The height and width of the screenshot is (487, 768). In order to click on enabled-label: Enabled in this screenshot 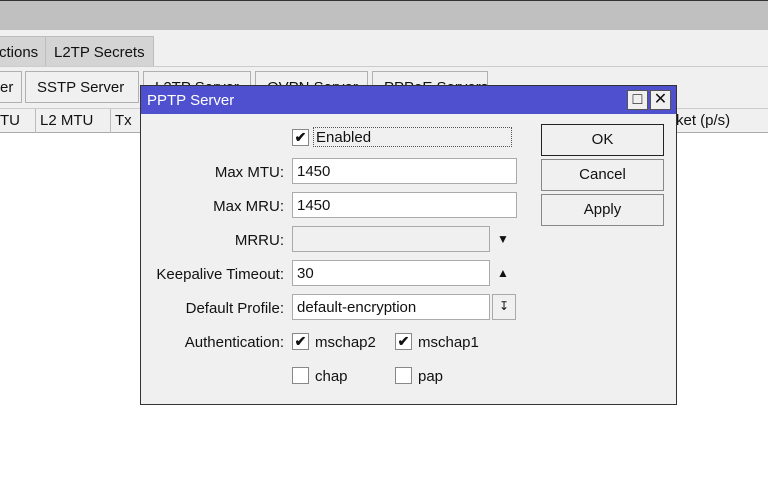, I will do `click(412, 137)`.